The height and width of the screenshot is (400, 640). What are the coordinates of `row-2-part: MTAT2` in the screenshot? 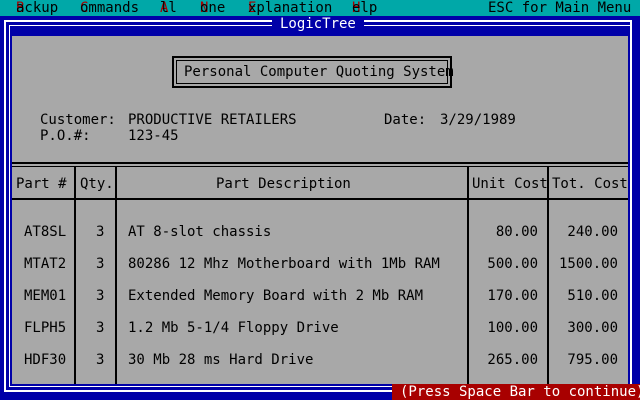 It's located at (45, 264).